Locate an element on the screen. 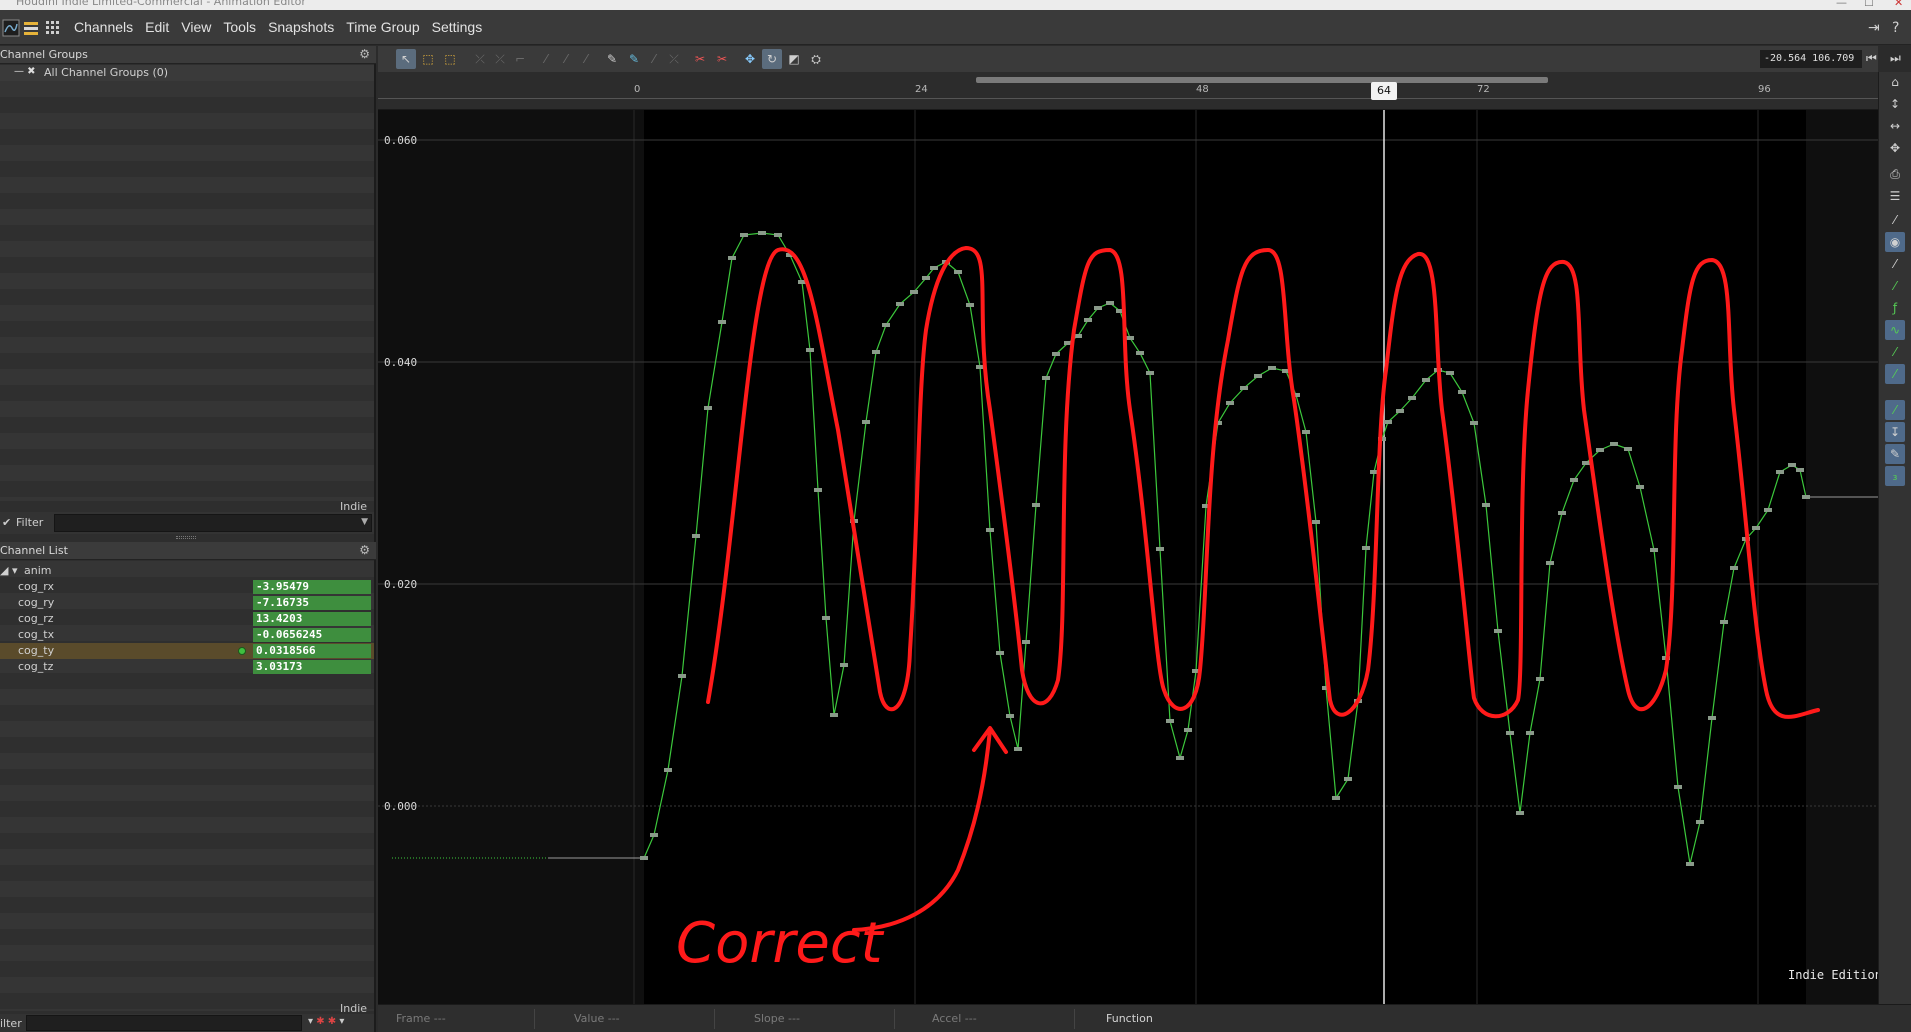 Image resolution: width=1911 pixels, height=1032 pixels. cut-alt-icon: ✂ is located at coordinates (722, 59).